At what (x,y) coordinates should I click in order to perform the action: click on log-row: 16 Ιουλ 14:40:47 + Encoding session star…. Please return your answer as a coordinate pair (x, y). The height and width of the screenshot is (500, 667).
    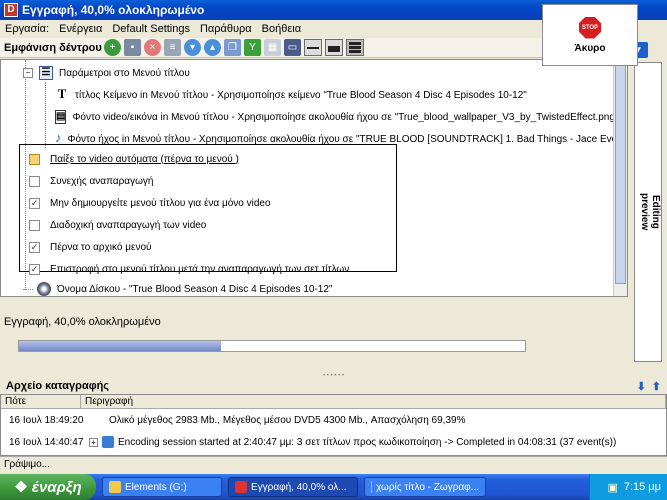
    Looking at the image, I should click on (333, 442).